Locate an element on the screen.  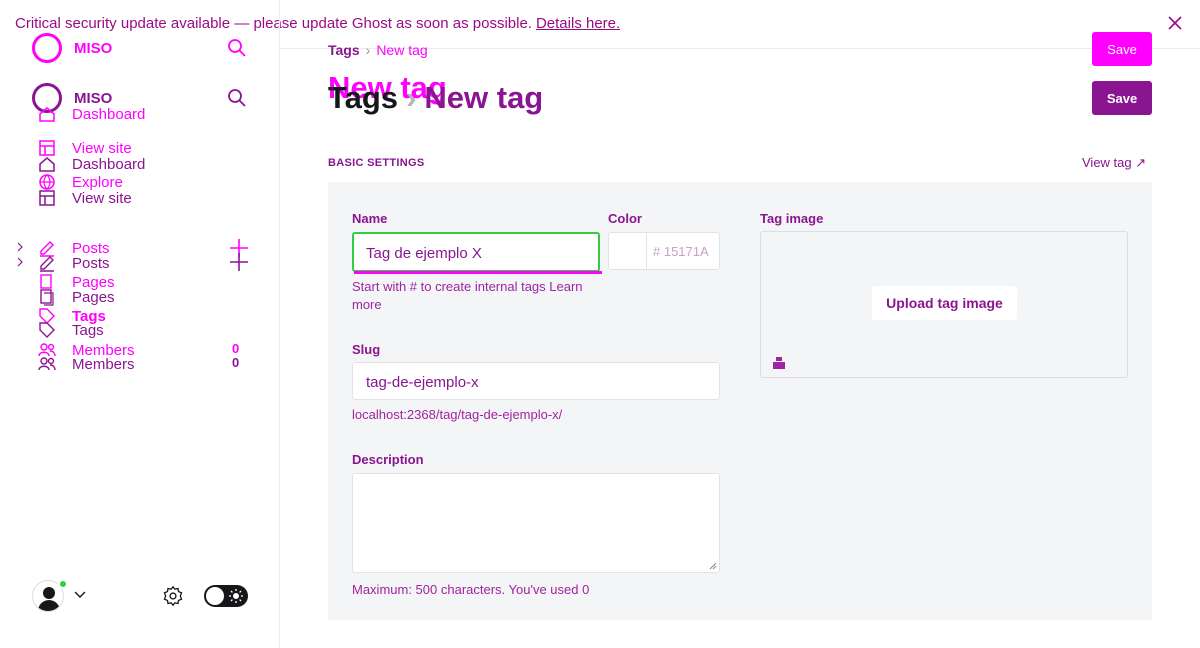
search-icon is located at coordinates (237, 48).